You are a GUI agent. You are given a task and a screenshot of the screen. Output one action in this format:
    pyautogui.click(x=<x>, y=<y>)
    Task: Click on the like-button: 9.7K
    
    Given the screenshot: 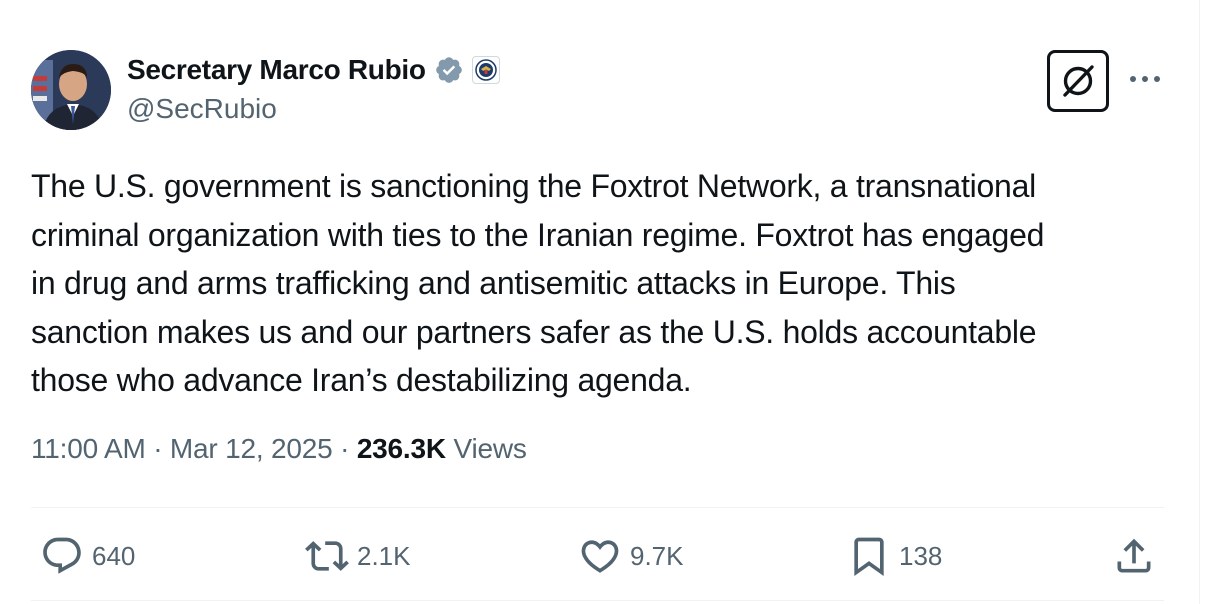 What is the action you would take?
    pyautogui.click(x=631, y=556)
    